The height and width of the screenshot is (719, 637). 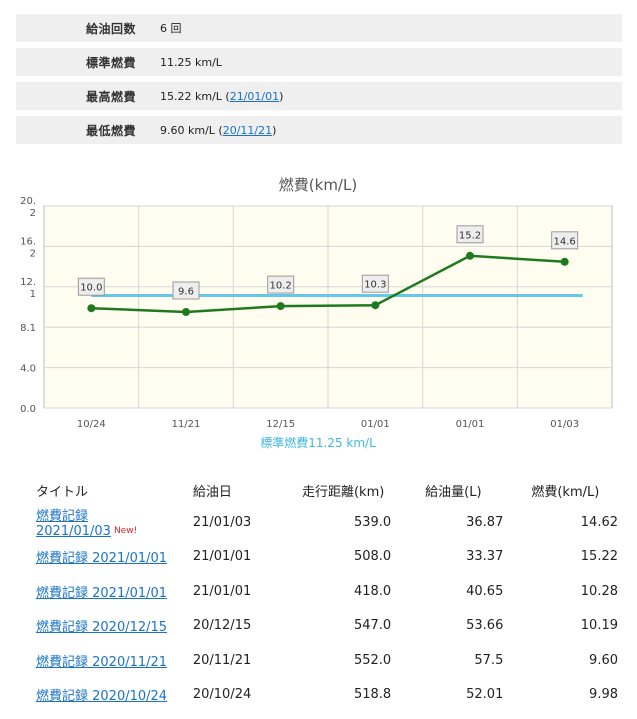 What do you see at coordinates (603, 695) in the screenshot?
I see `cell-efficiency: 9.98` at bounding box center [603, 695].